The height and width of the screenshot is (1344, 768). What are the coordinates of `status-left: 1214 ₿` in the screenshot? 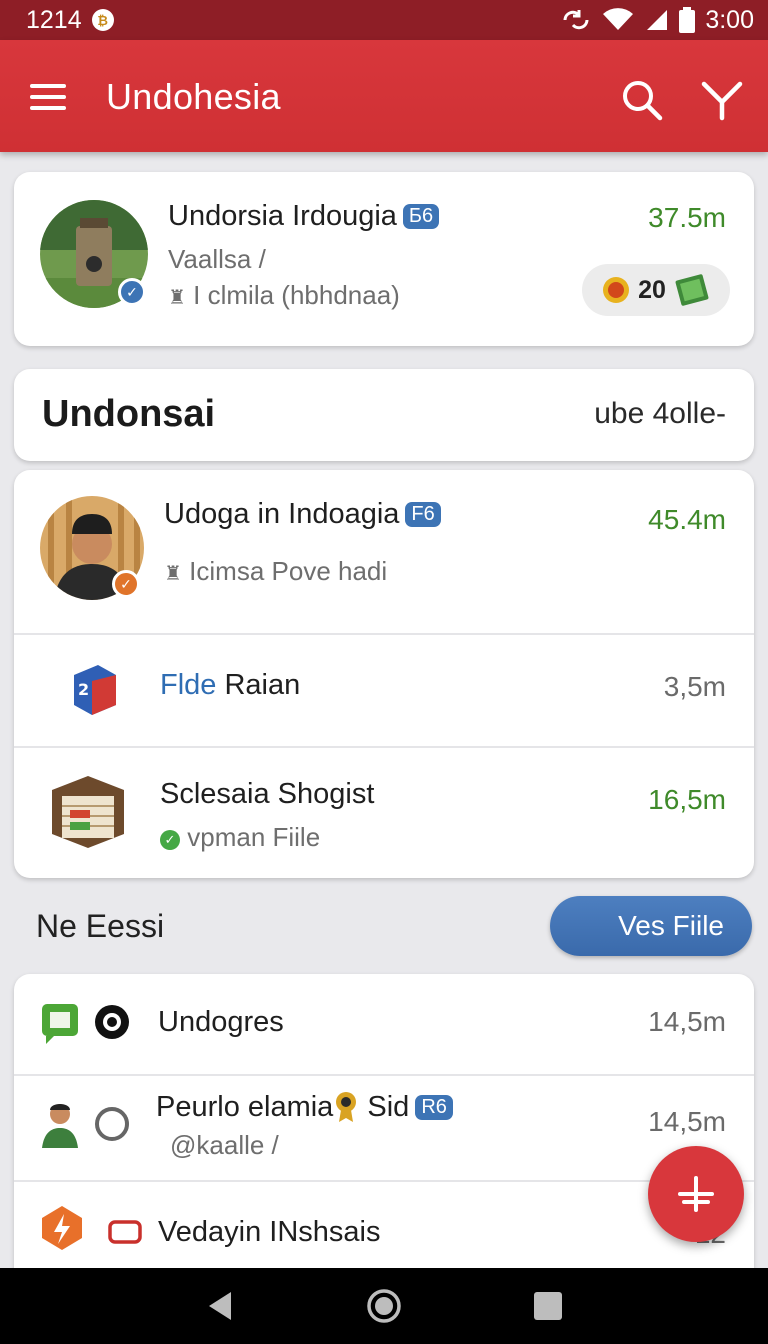 It's located at (70, 20).